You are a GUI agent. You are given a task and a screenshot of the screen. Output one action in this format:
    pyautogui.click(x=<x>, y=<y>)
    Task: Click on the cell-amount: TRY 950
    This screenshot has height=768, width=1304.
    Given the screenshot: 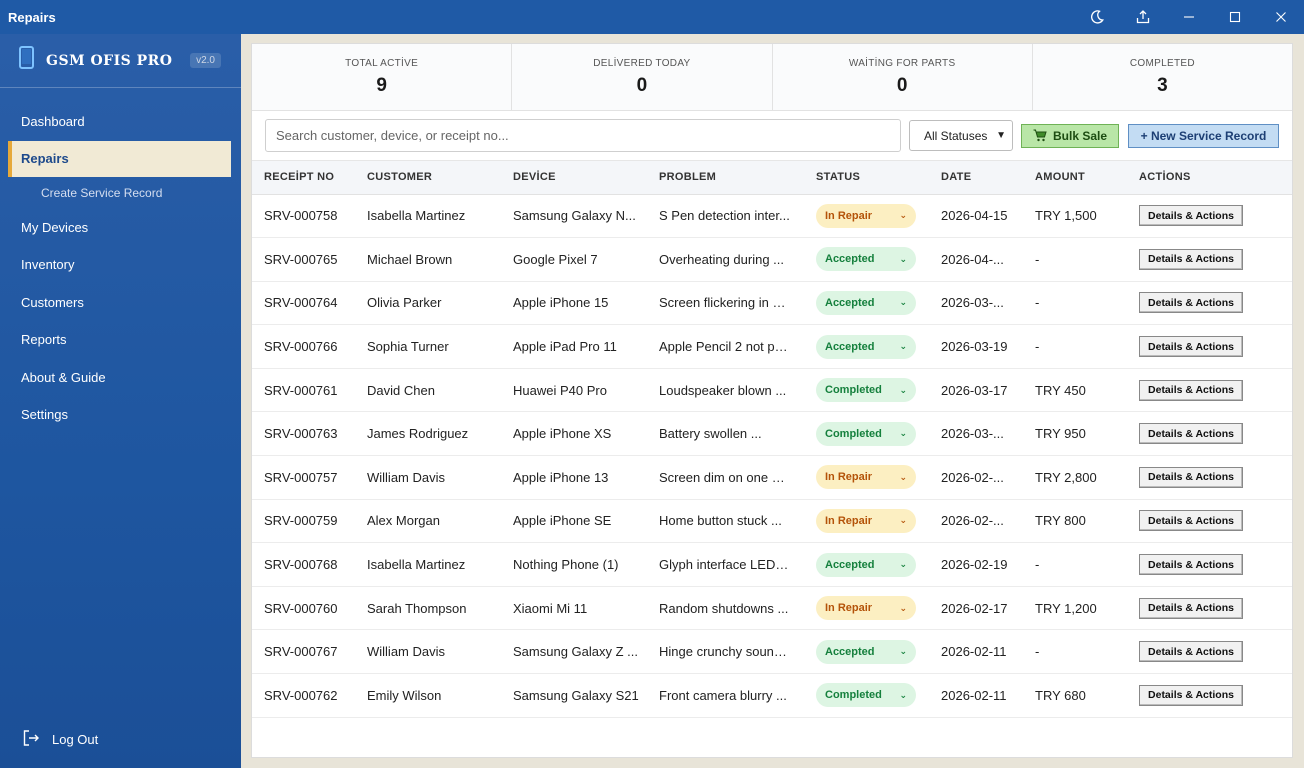 What is the action you would take?
    pyautogui.click(x=1060, y=434)
    